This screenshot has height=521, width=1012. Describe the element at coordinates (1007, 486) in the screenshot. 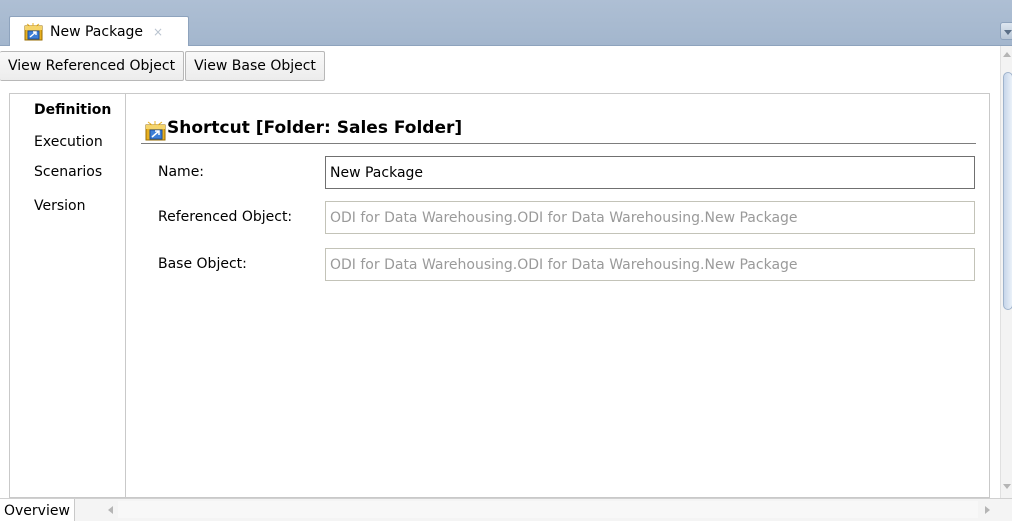

I see `scroll-down-arrow-icon` at that location.